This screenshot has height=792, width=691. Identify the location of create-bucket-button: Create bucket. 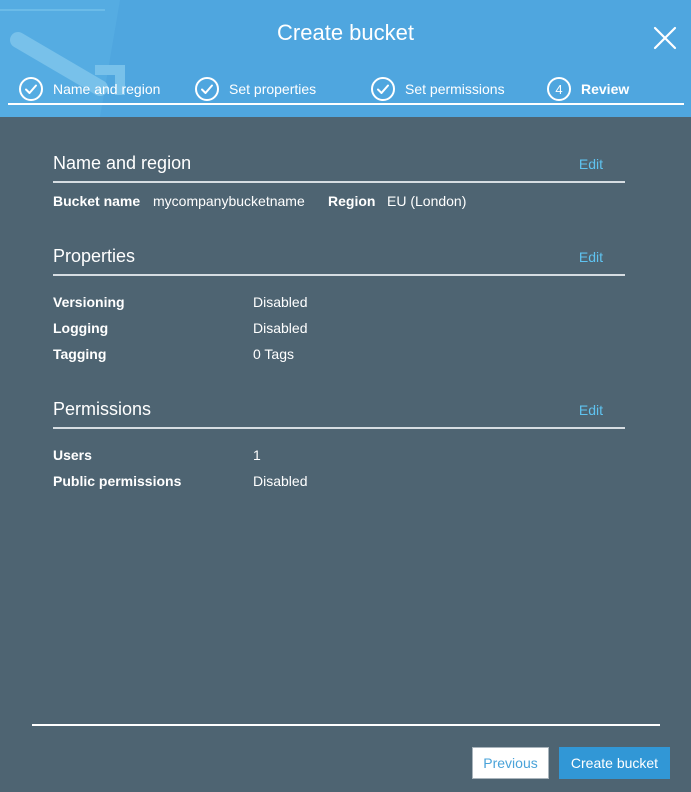
(614, 763).